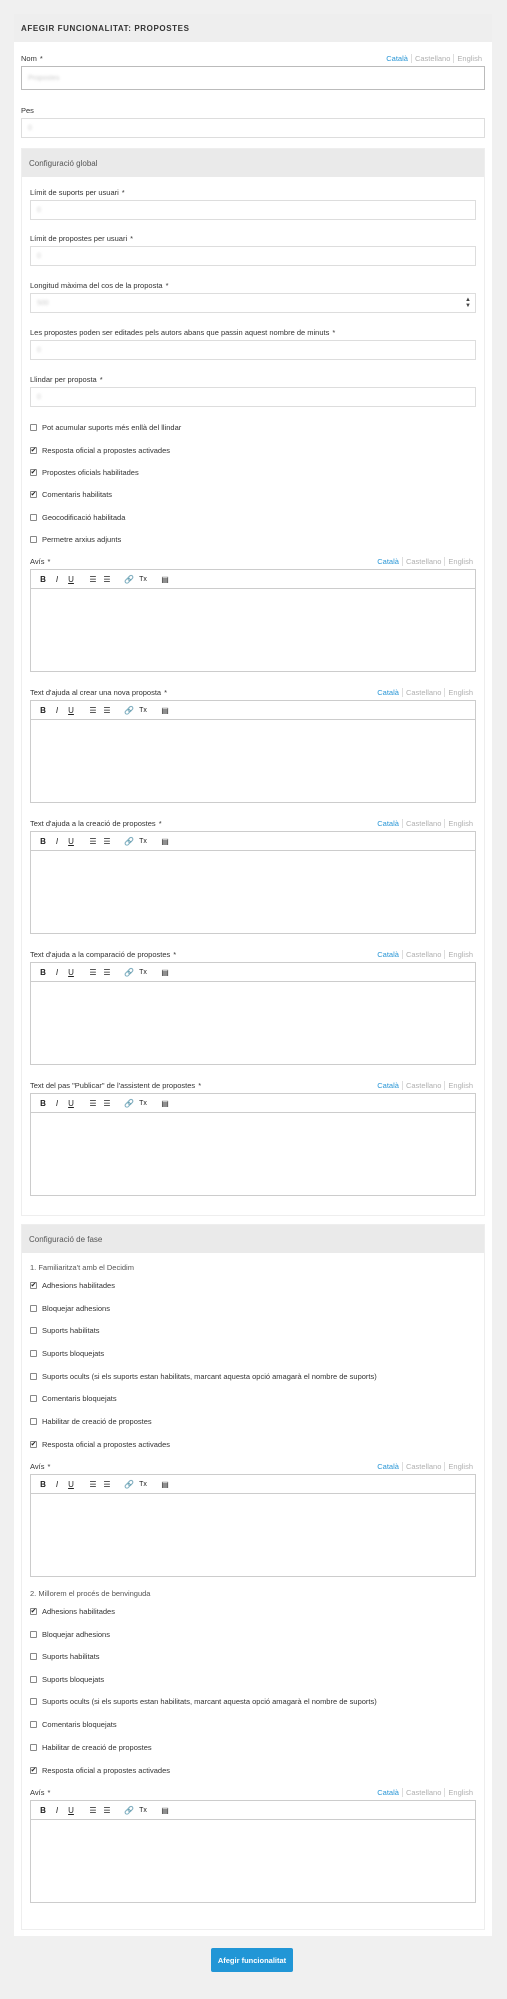 The height and width of the screenshot is (1999, 507). I want to click on p1-check-comments-blocked: Comentaris bloquejats, so click(73, 1398).